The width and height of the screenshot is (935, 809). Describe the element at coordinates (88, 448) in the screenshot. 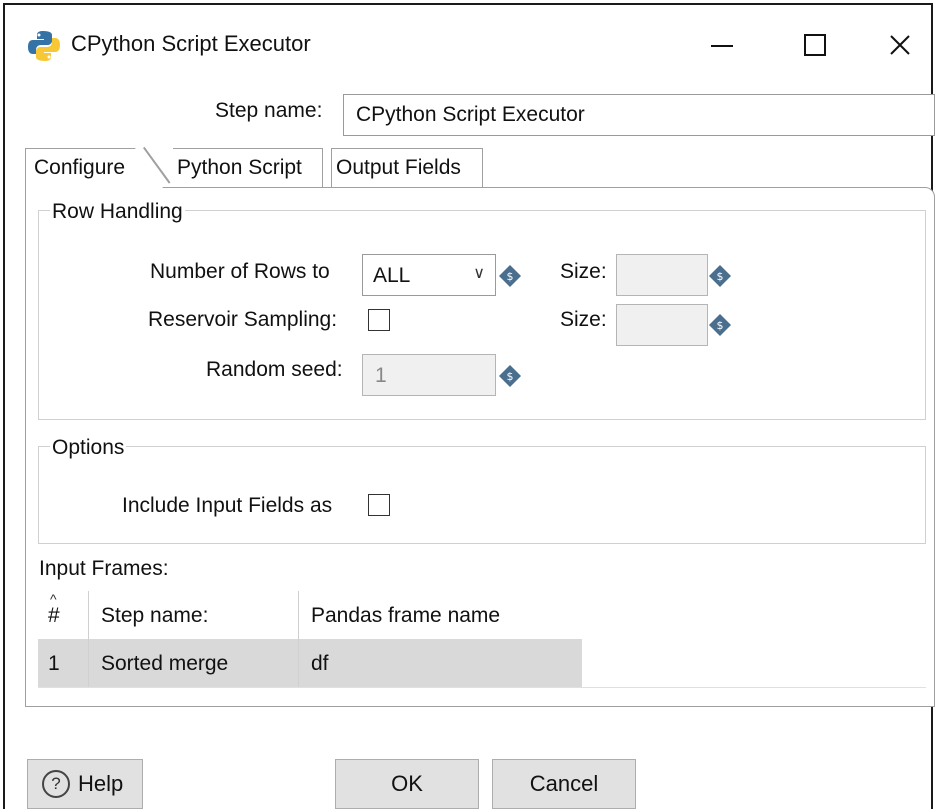

I see `options-legend: Options` at that location.